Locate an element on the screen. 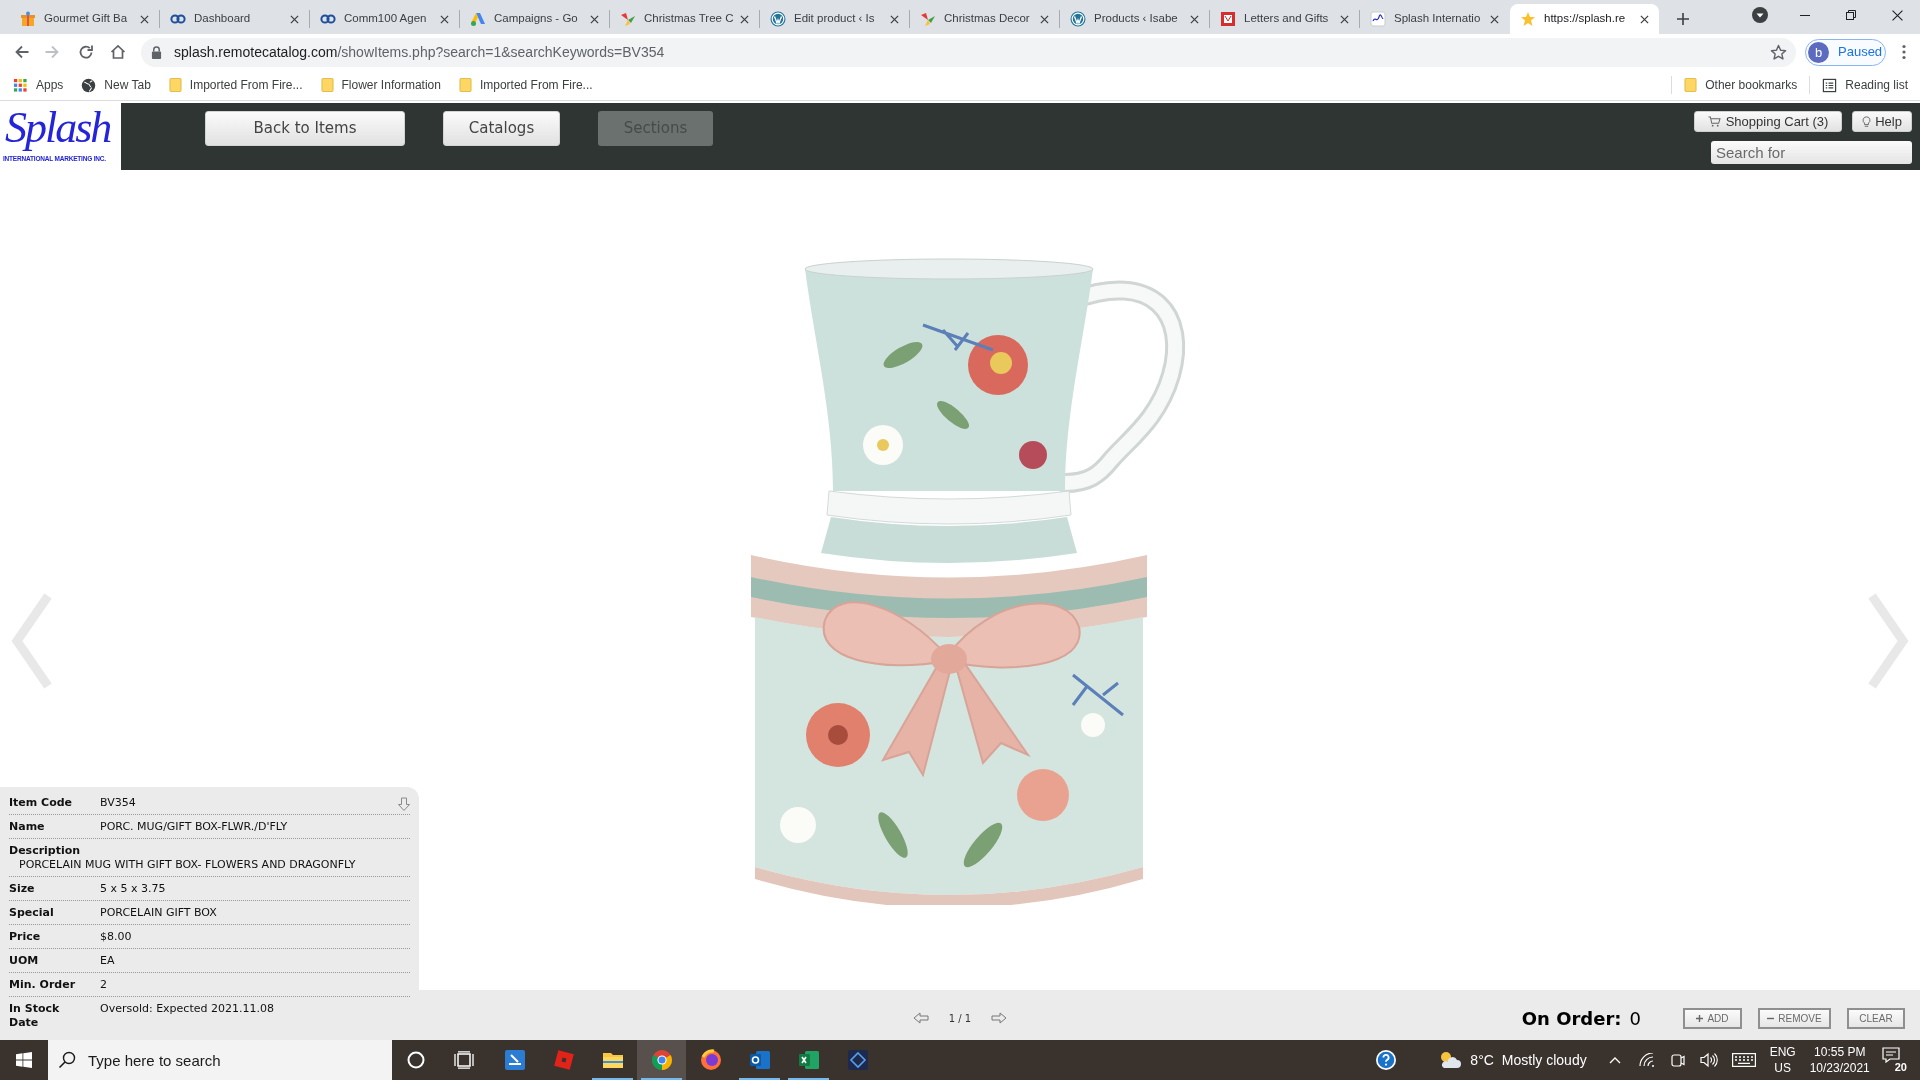 The height and width of the screenshot is (1080, 1920). spreadsheet-app-icon is located at coordinates (808, 1060).